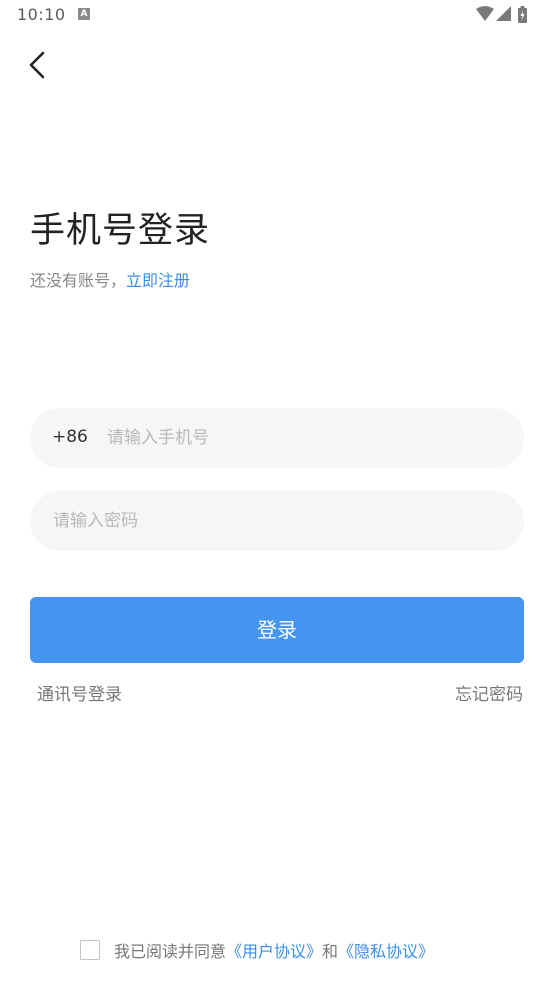 This screenshot has height=984, width=554. Describe the element at coordinates (302, 438) in the screenshot. I see `phone-input` at that location.